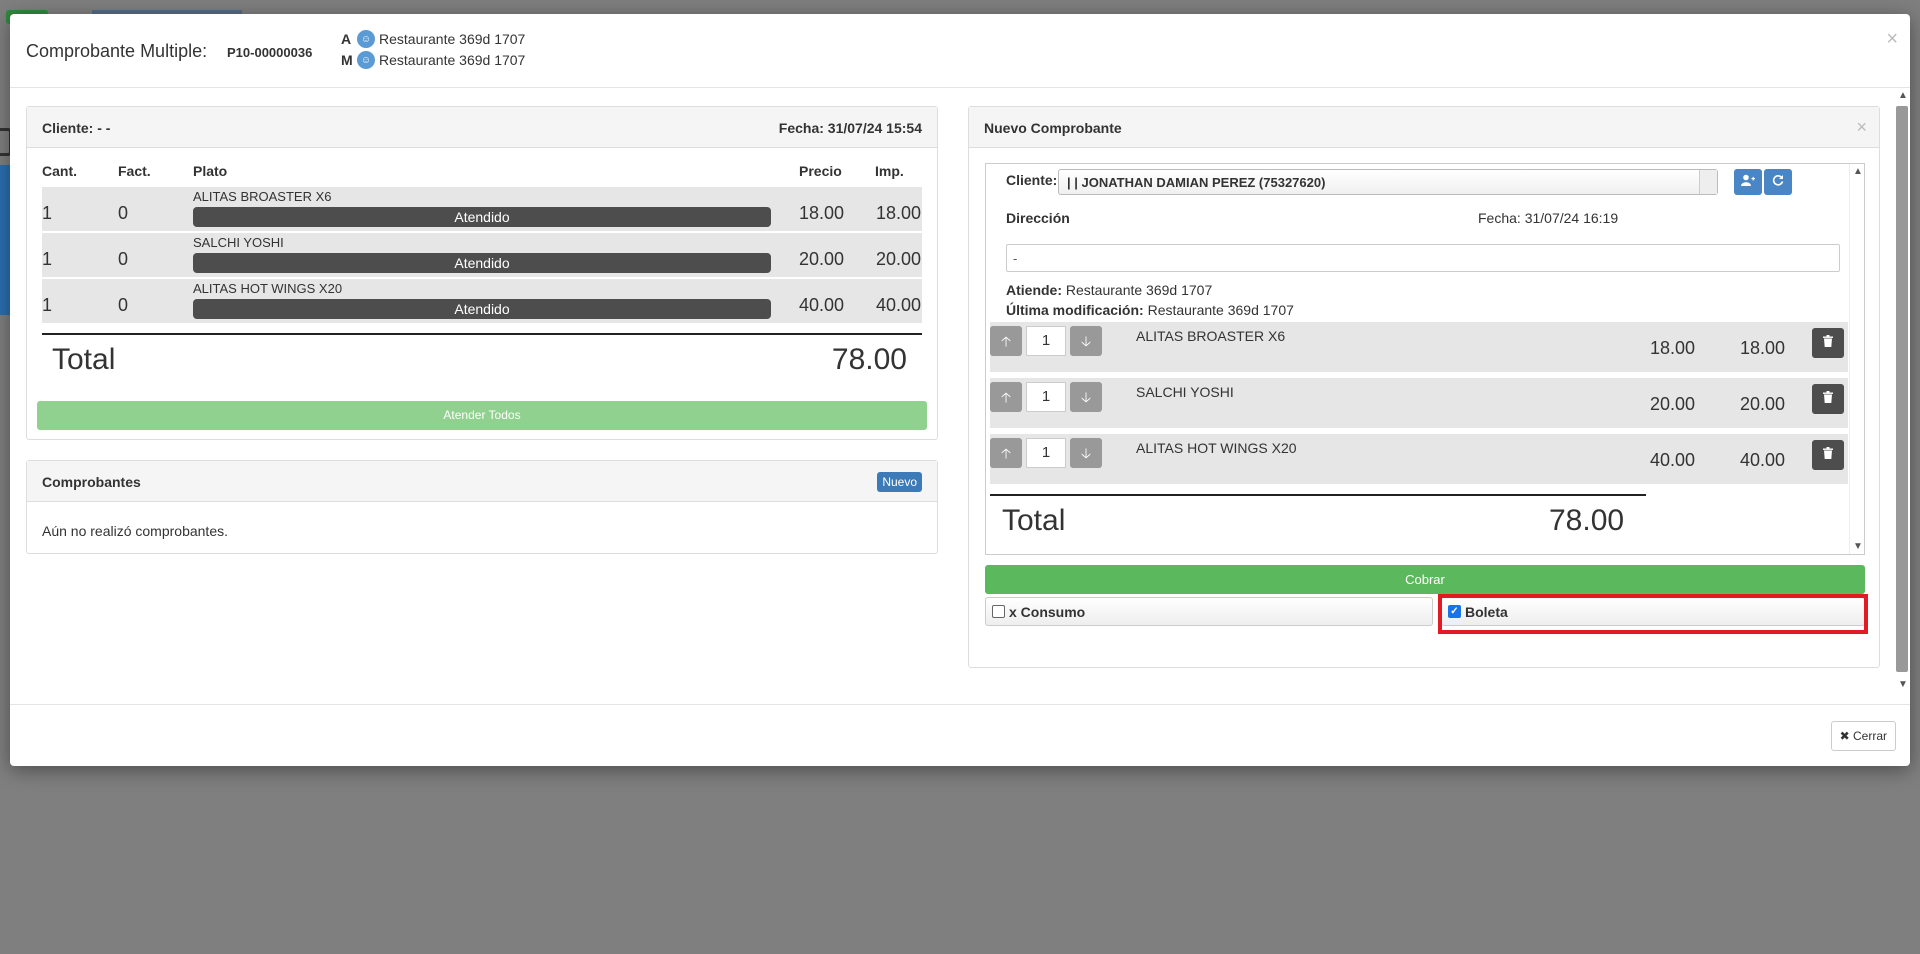 This screenshot has height=954, width=1920. What do you see at coordinates (76, 128) in the screenshot?
I see `client-label: Cliente: - -` at bounding box center [76, 128].